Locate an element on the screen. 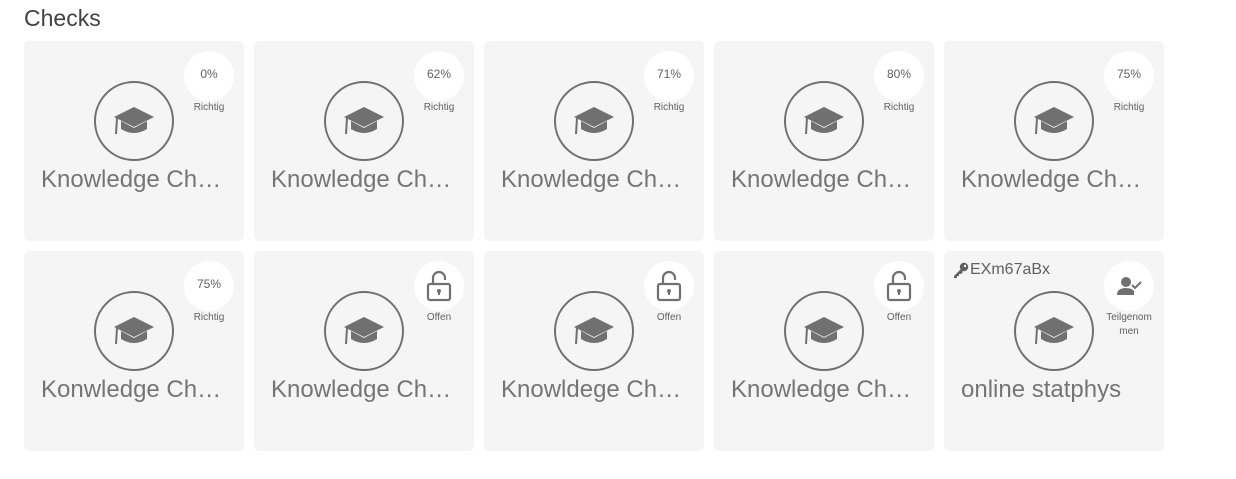  user-check-icon is located at coordinates (1129, 286).